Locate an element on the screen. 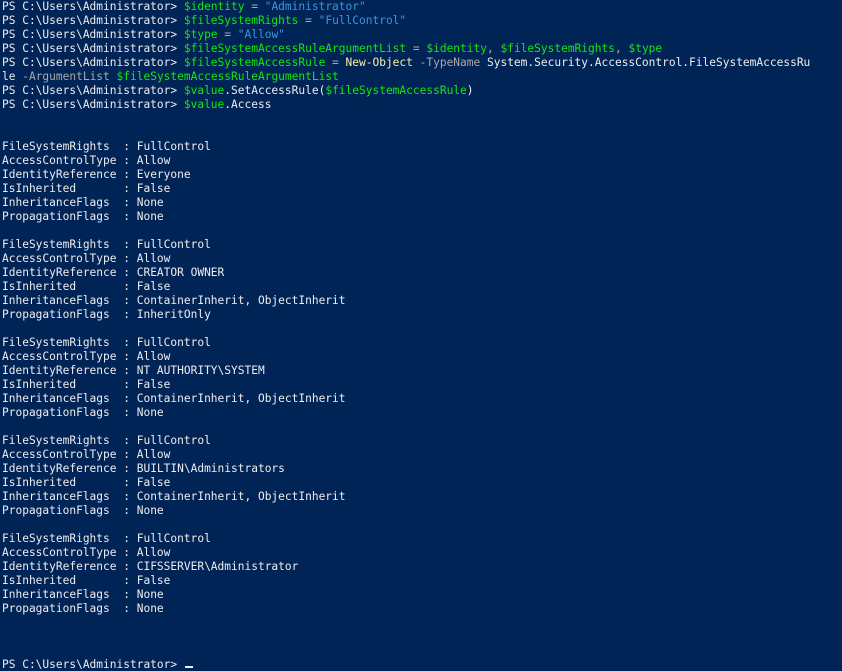 This screenshot has width=842, height=671. field-value: FullControl is located at coordinates (173, 538).